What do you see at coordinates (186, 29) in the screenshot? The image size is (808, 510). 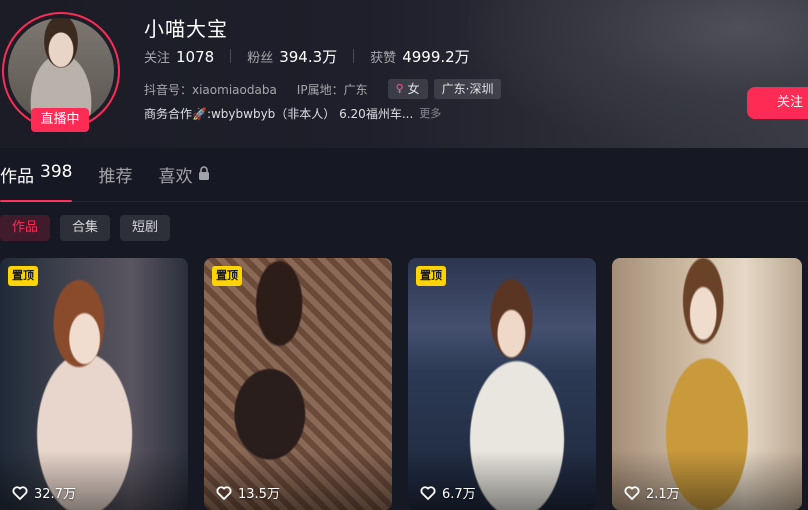 I see `profile-name: 小喵大宝` at bounding box center [186, 29].